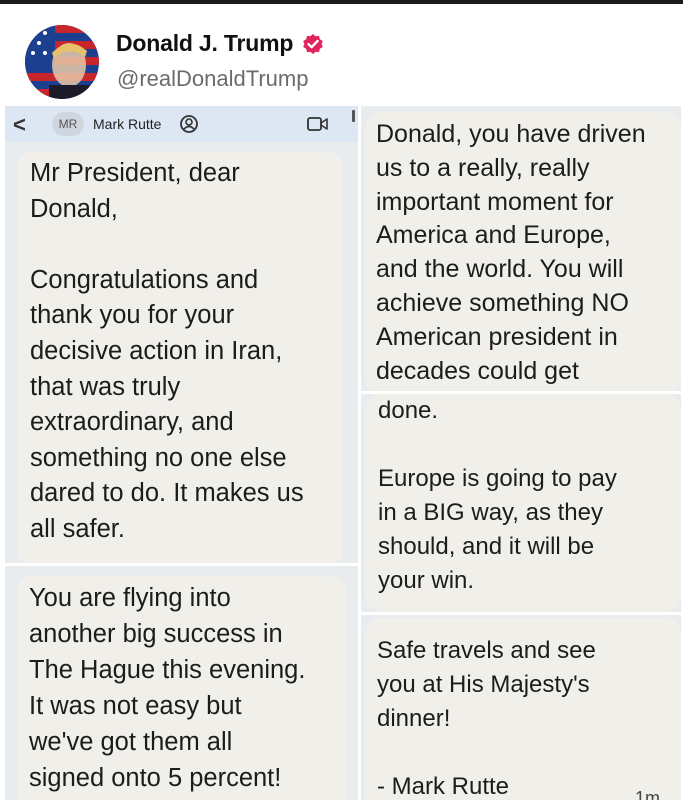 This screenshot has width=683, height=802. Describe the element at coordinates (318, 124) in the screenshot. I see `video-call-icon` at that location.